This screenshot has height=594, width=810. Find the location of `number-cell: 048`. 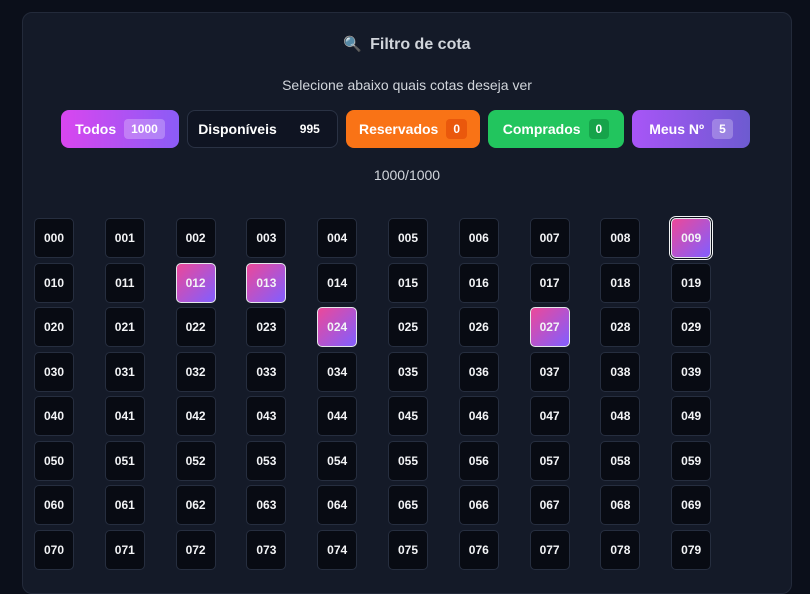

number-cell: 048 is located at coordinates (620, 416).